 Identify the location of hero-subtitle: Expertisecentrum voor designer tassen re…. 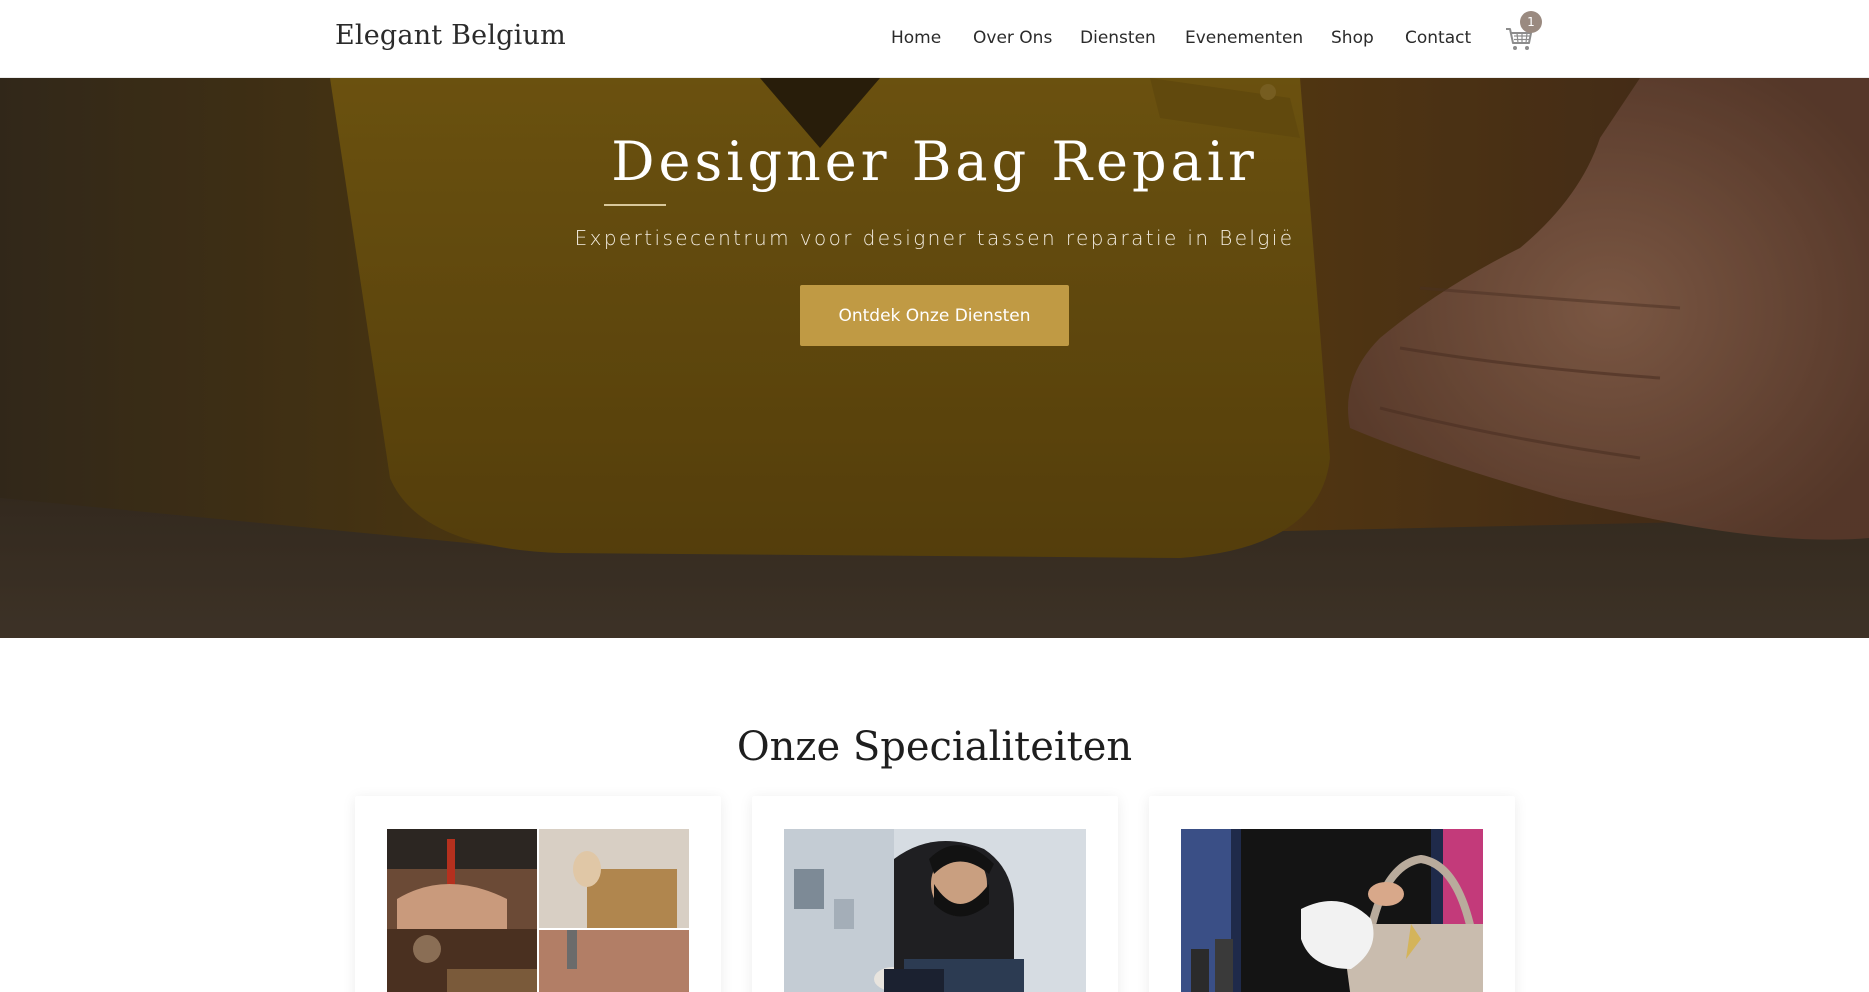
(934, 238).